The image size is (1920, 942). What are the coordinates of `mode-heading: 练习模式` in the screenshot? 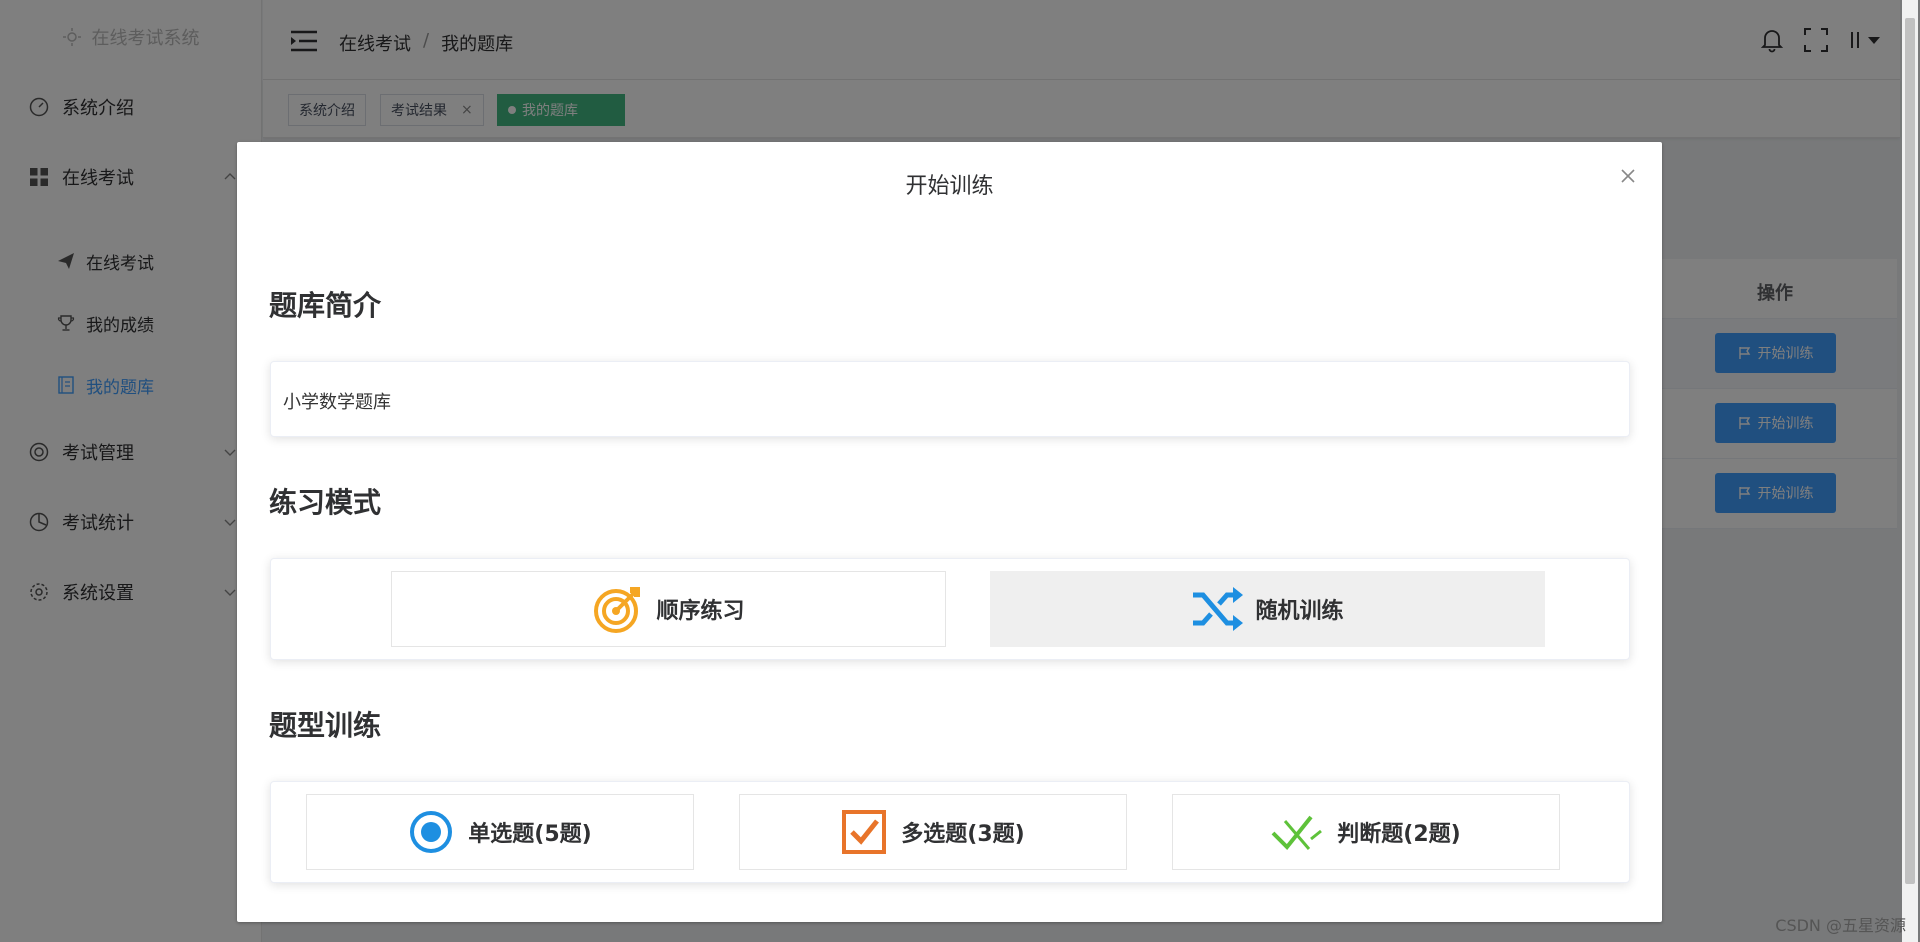 It's located at (325, 502).